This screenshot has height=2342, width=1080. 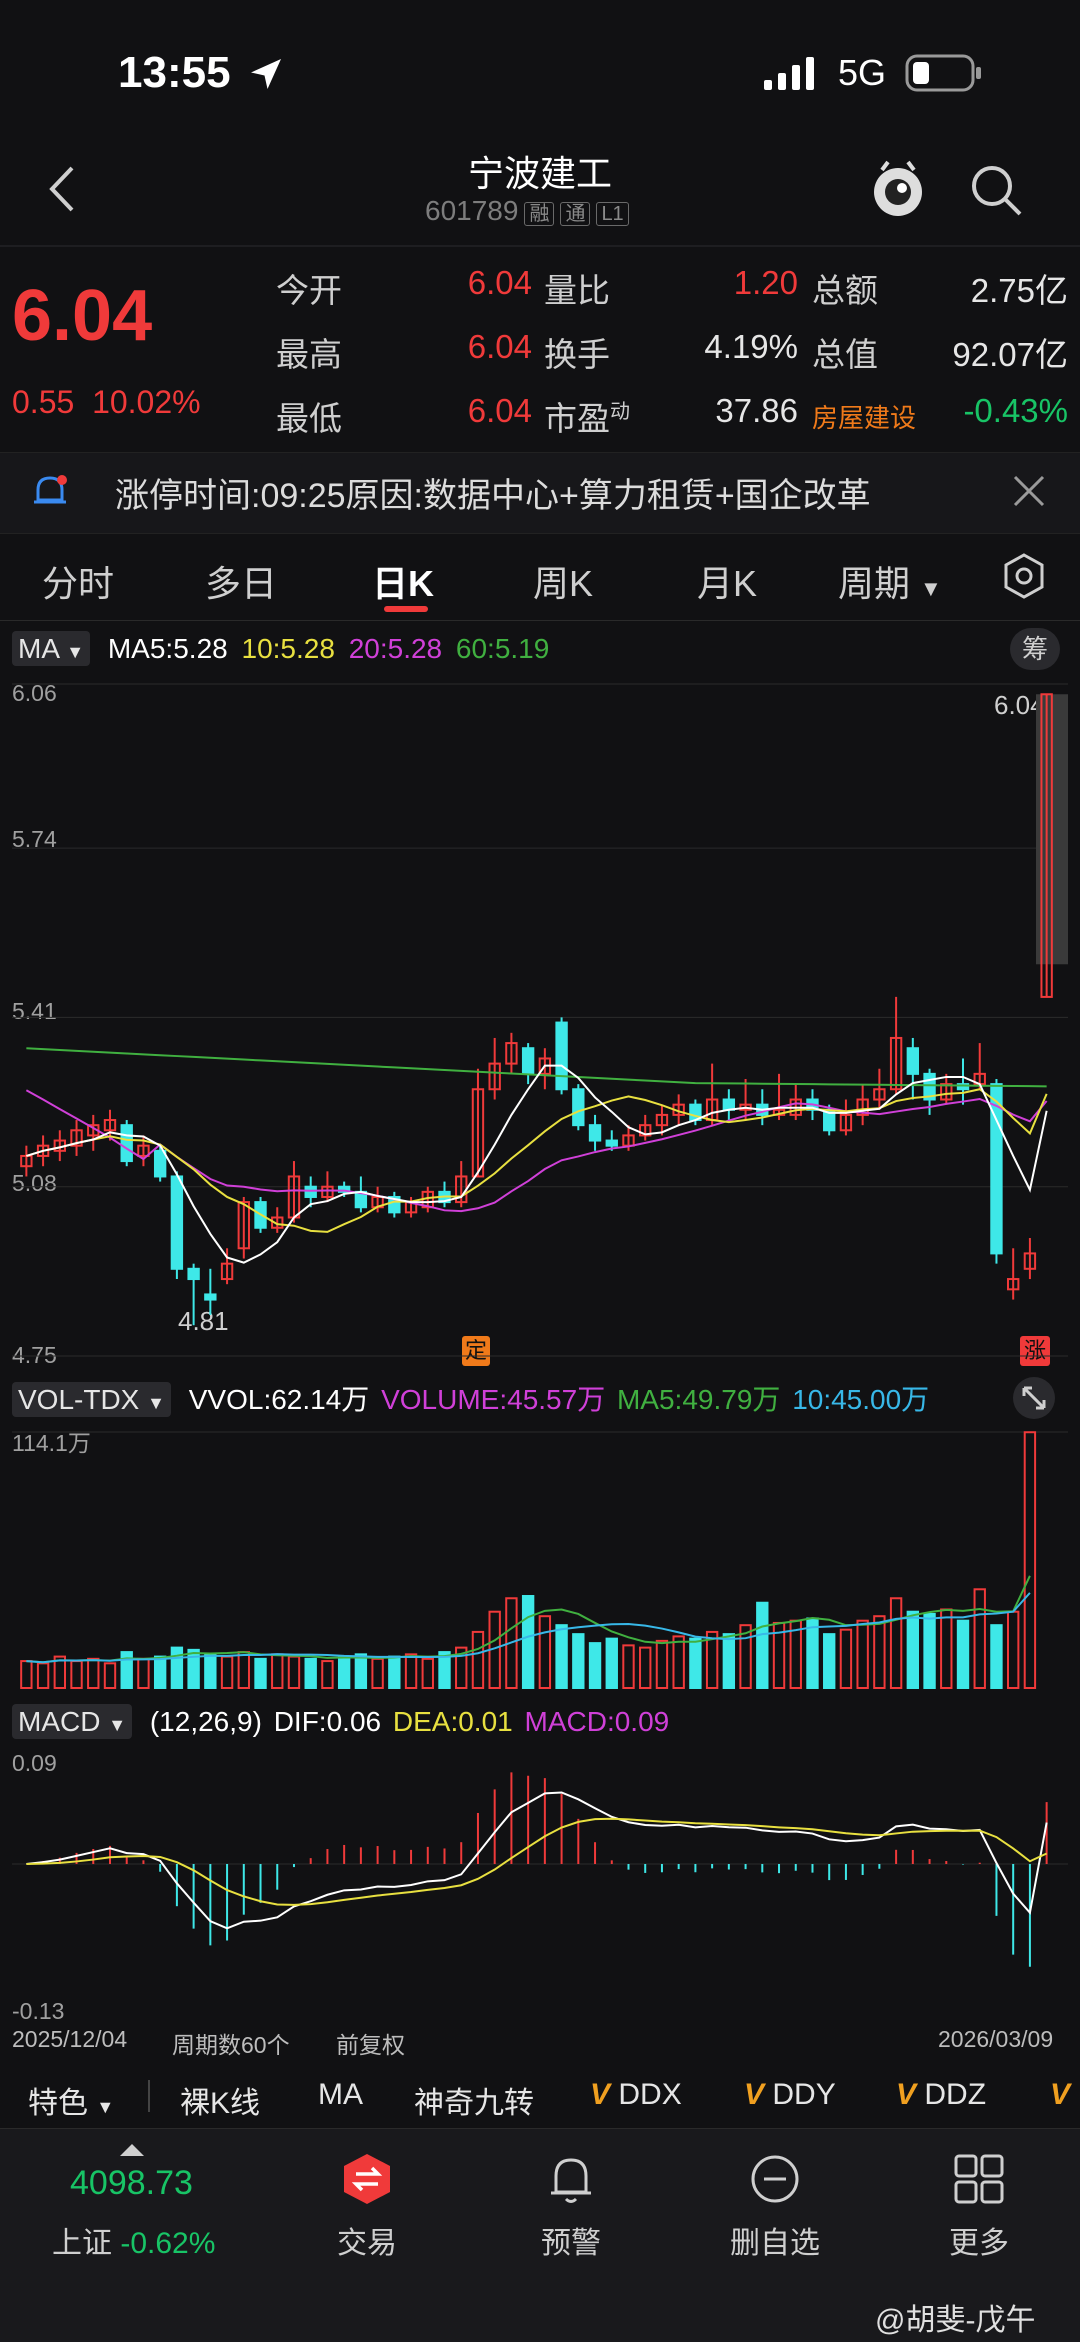 I want to click on nav-remove-favorite: 删自选, so click(x=775, y=2240).